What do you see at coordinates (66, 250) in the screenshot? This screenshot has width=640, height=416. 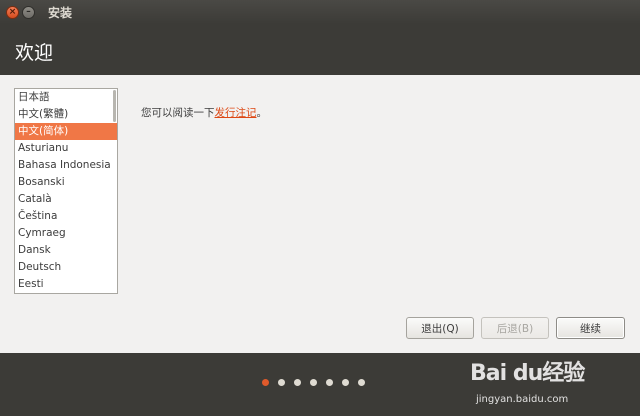 I see `language-item: Dansk` at bounding box center [66, 250].